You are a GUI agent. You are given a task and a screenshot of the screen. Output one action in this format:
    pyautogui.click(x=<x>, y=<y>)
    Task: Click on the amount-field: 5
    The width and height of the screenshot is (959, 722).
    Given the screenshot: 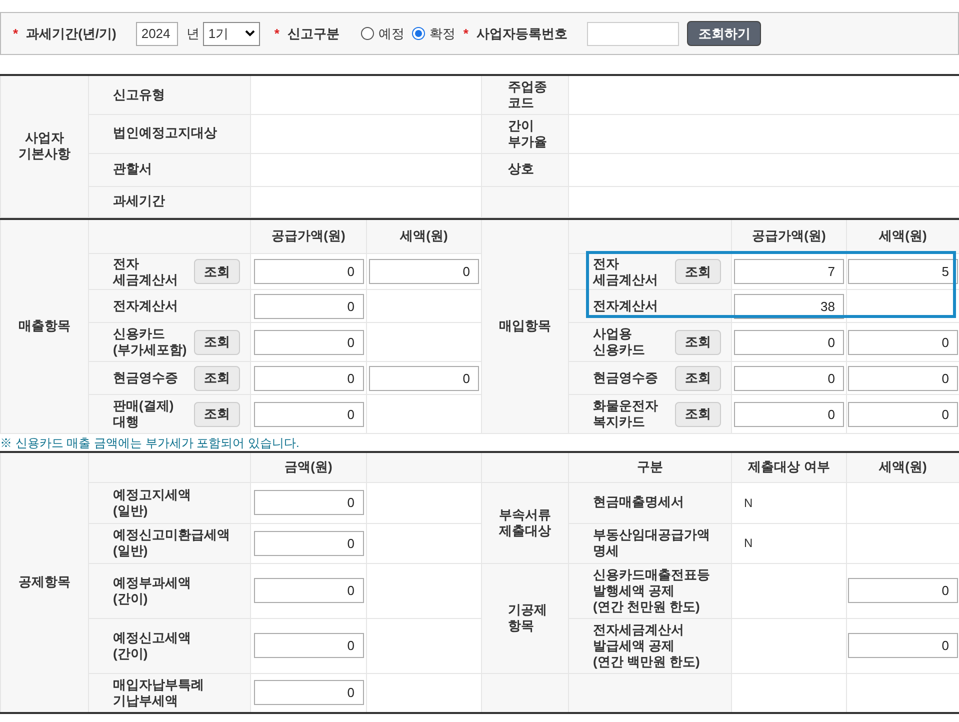 What is the action you would take?
    pyautogui.click(x=903, y=271)
    